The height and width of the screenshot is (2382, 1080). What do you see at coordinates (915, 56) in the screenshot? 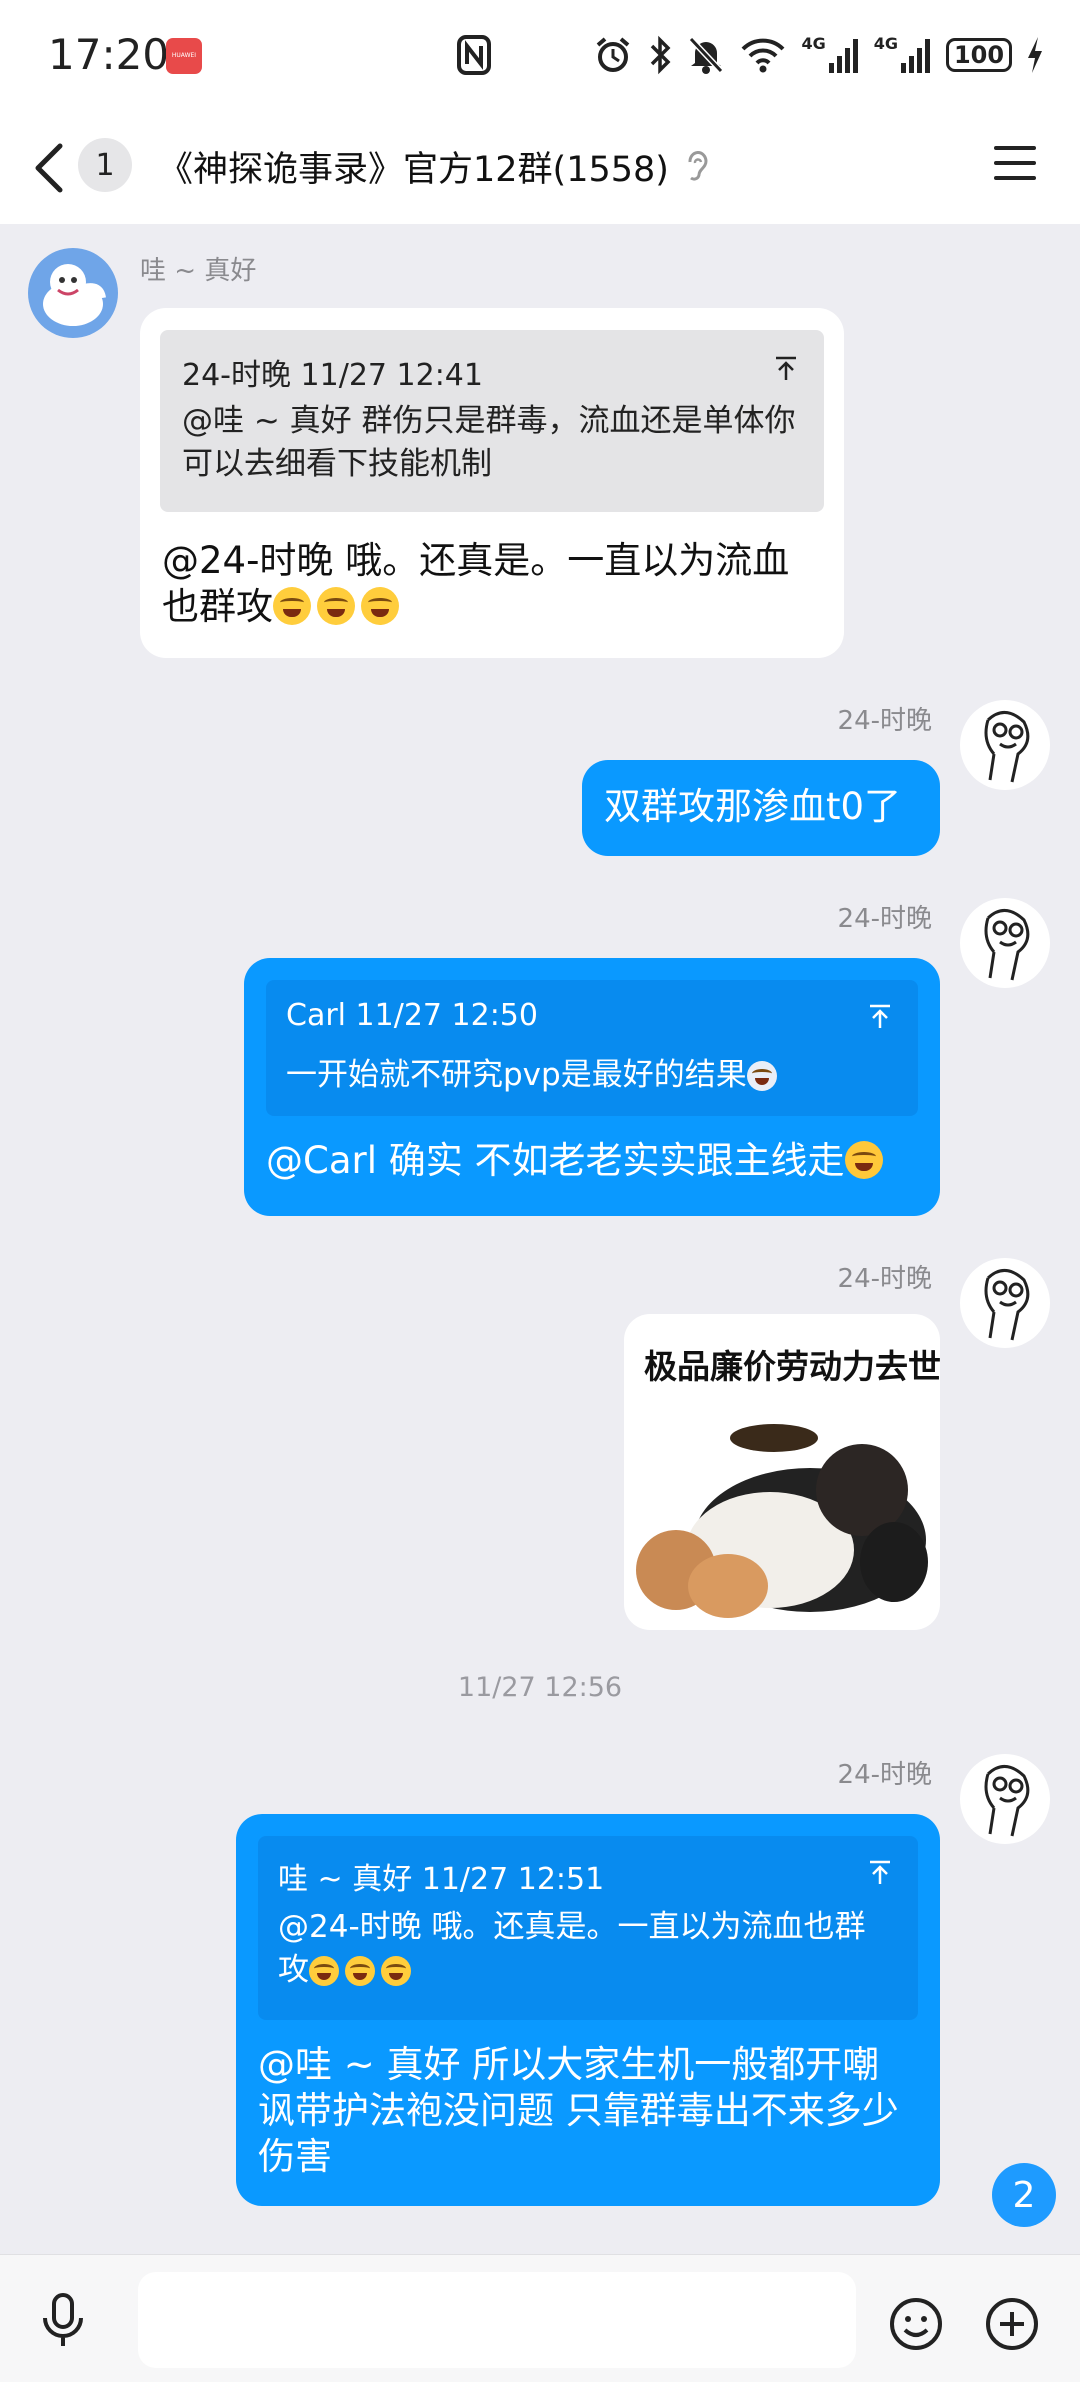
I see `signal2-icon` at bounding box center [915, 56].